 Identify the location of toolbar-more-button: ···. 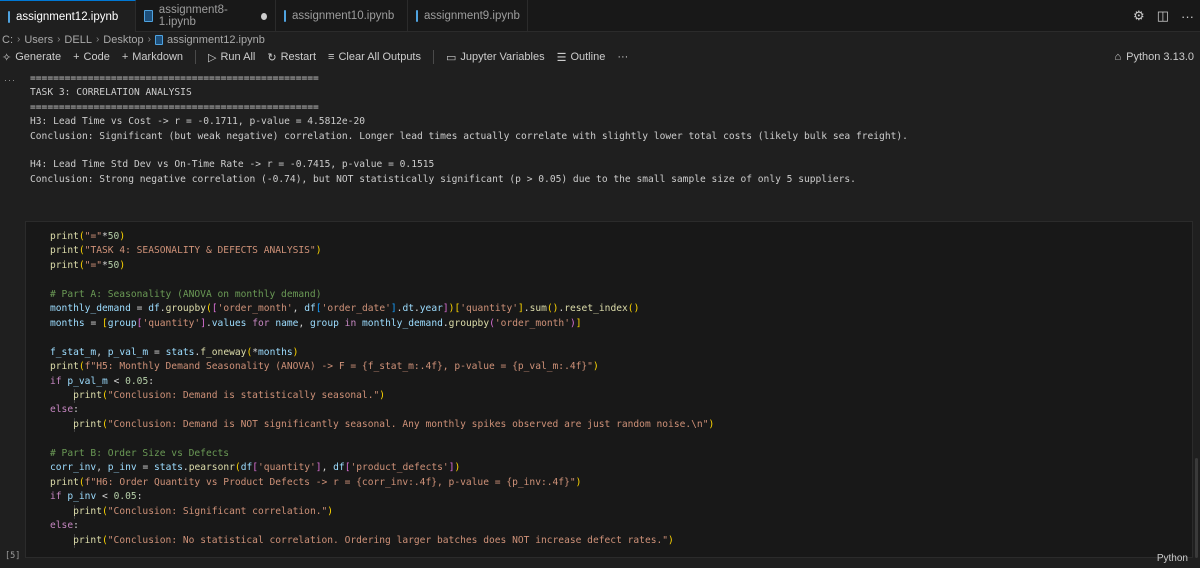
(622, 57).